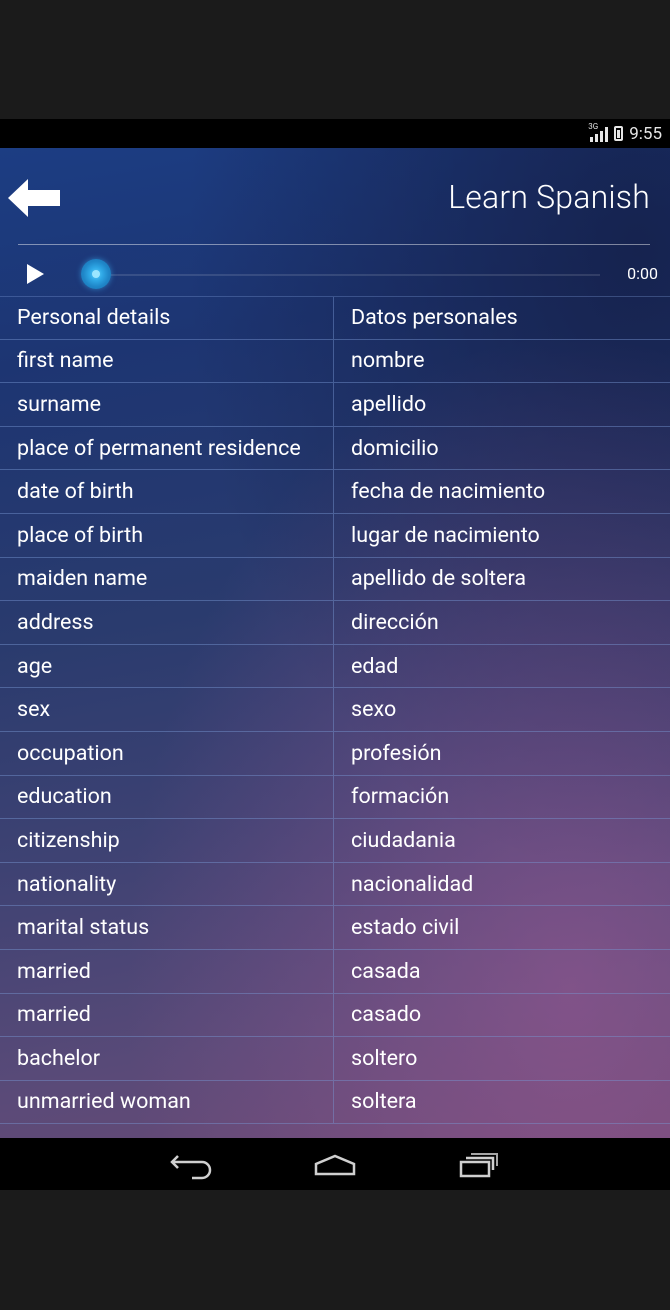 This screenshot has width=670, height=1310. Describe the element at coordinates (35, 274) in the screenshot. I see `play-icon` at that location.